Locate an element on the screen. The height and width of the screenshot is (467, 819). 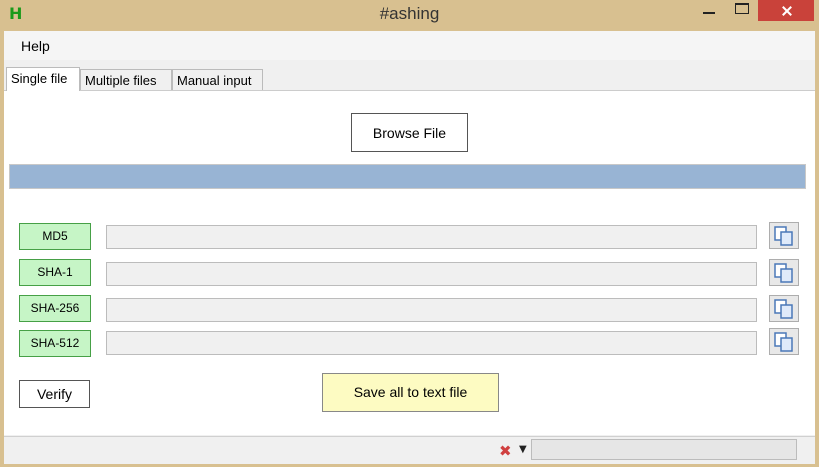
minimize-button is located at coordinates (710, 10).